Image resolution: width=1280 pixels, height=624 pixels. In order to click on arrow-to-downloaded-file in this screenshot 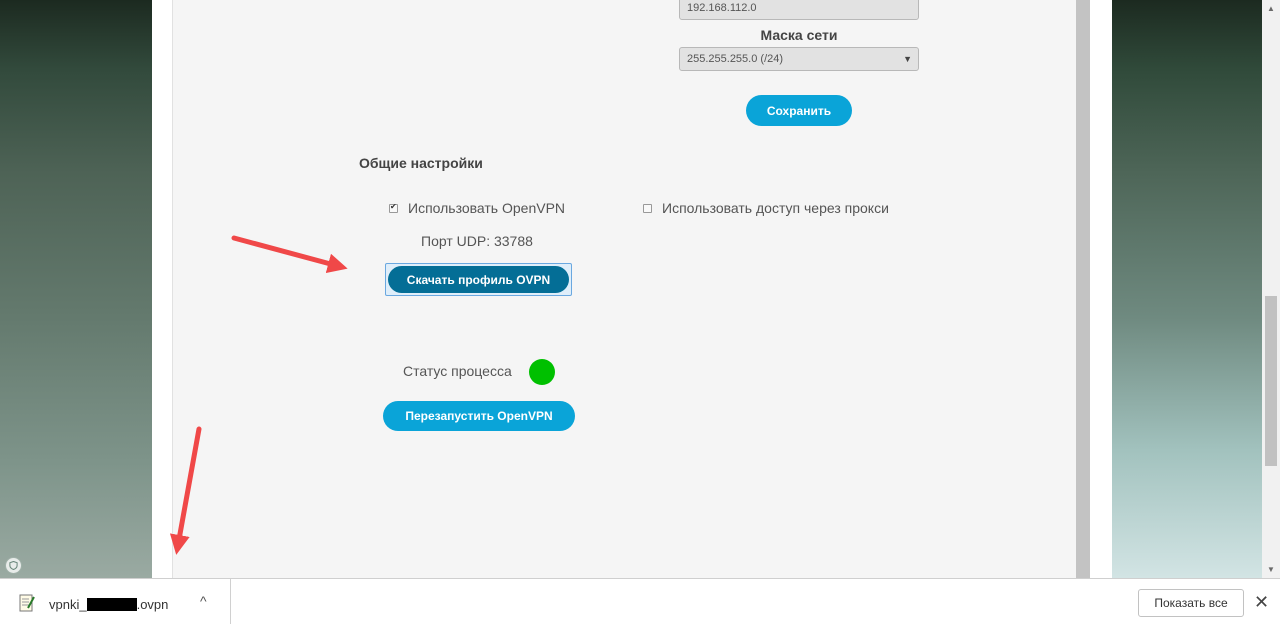, I will do `click(185, 490)`.